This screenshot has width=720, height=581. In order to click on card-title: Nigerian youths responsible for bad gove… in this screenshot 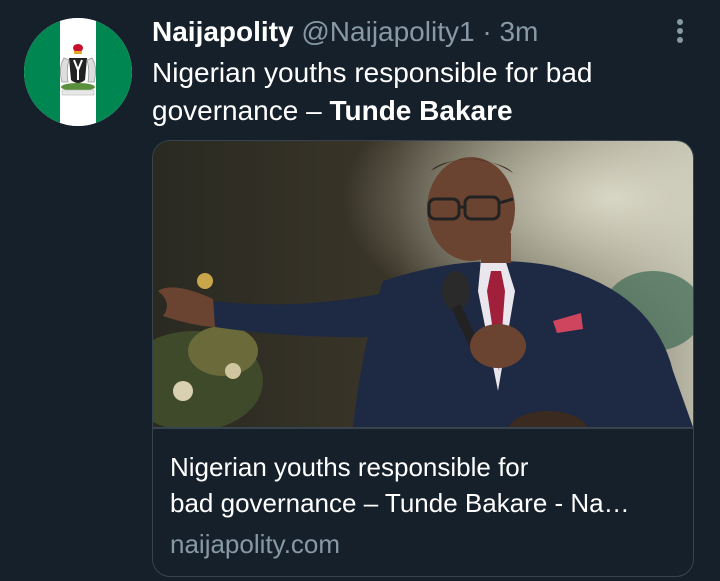, I will do `click(426, 485)`.